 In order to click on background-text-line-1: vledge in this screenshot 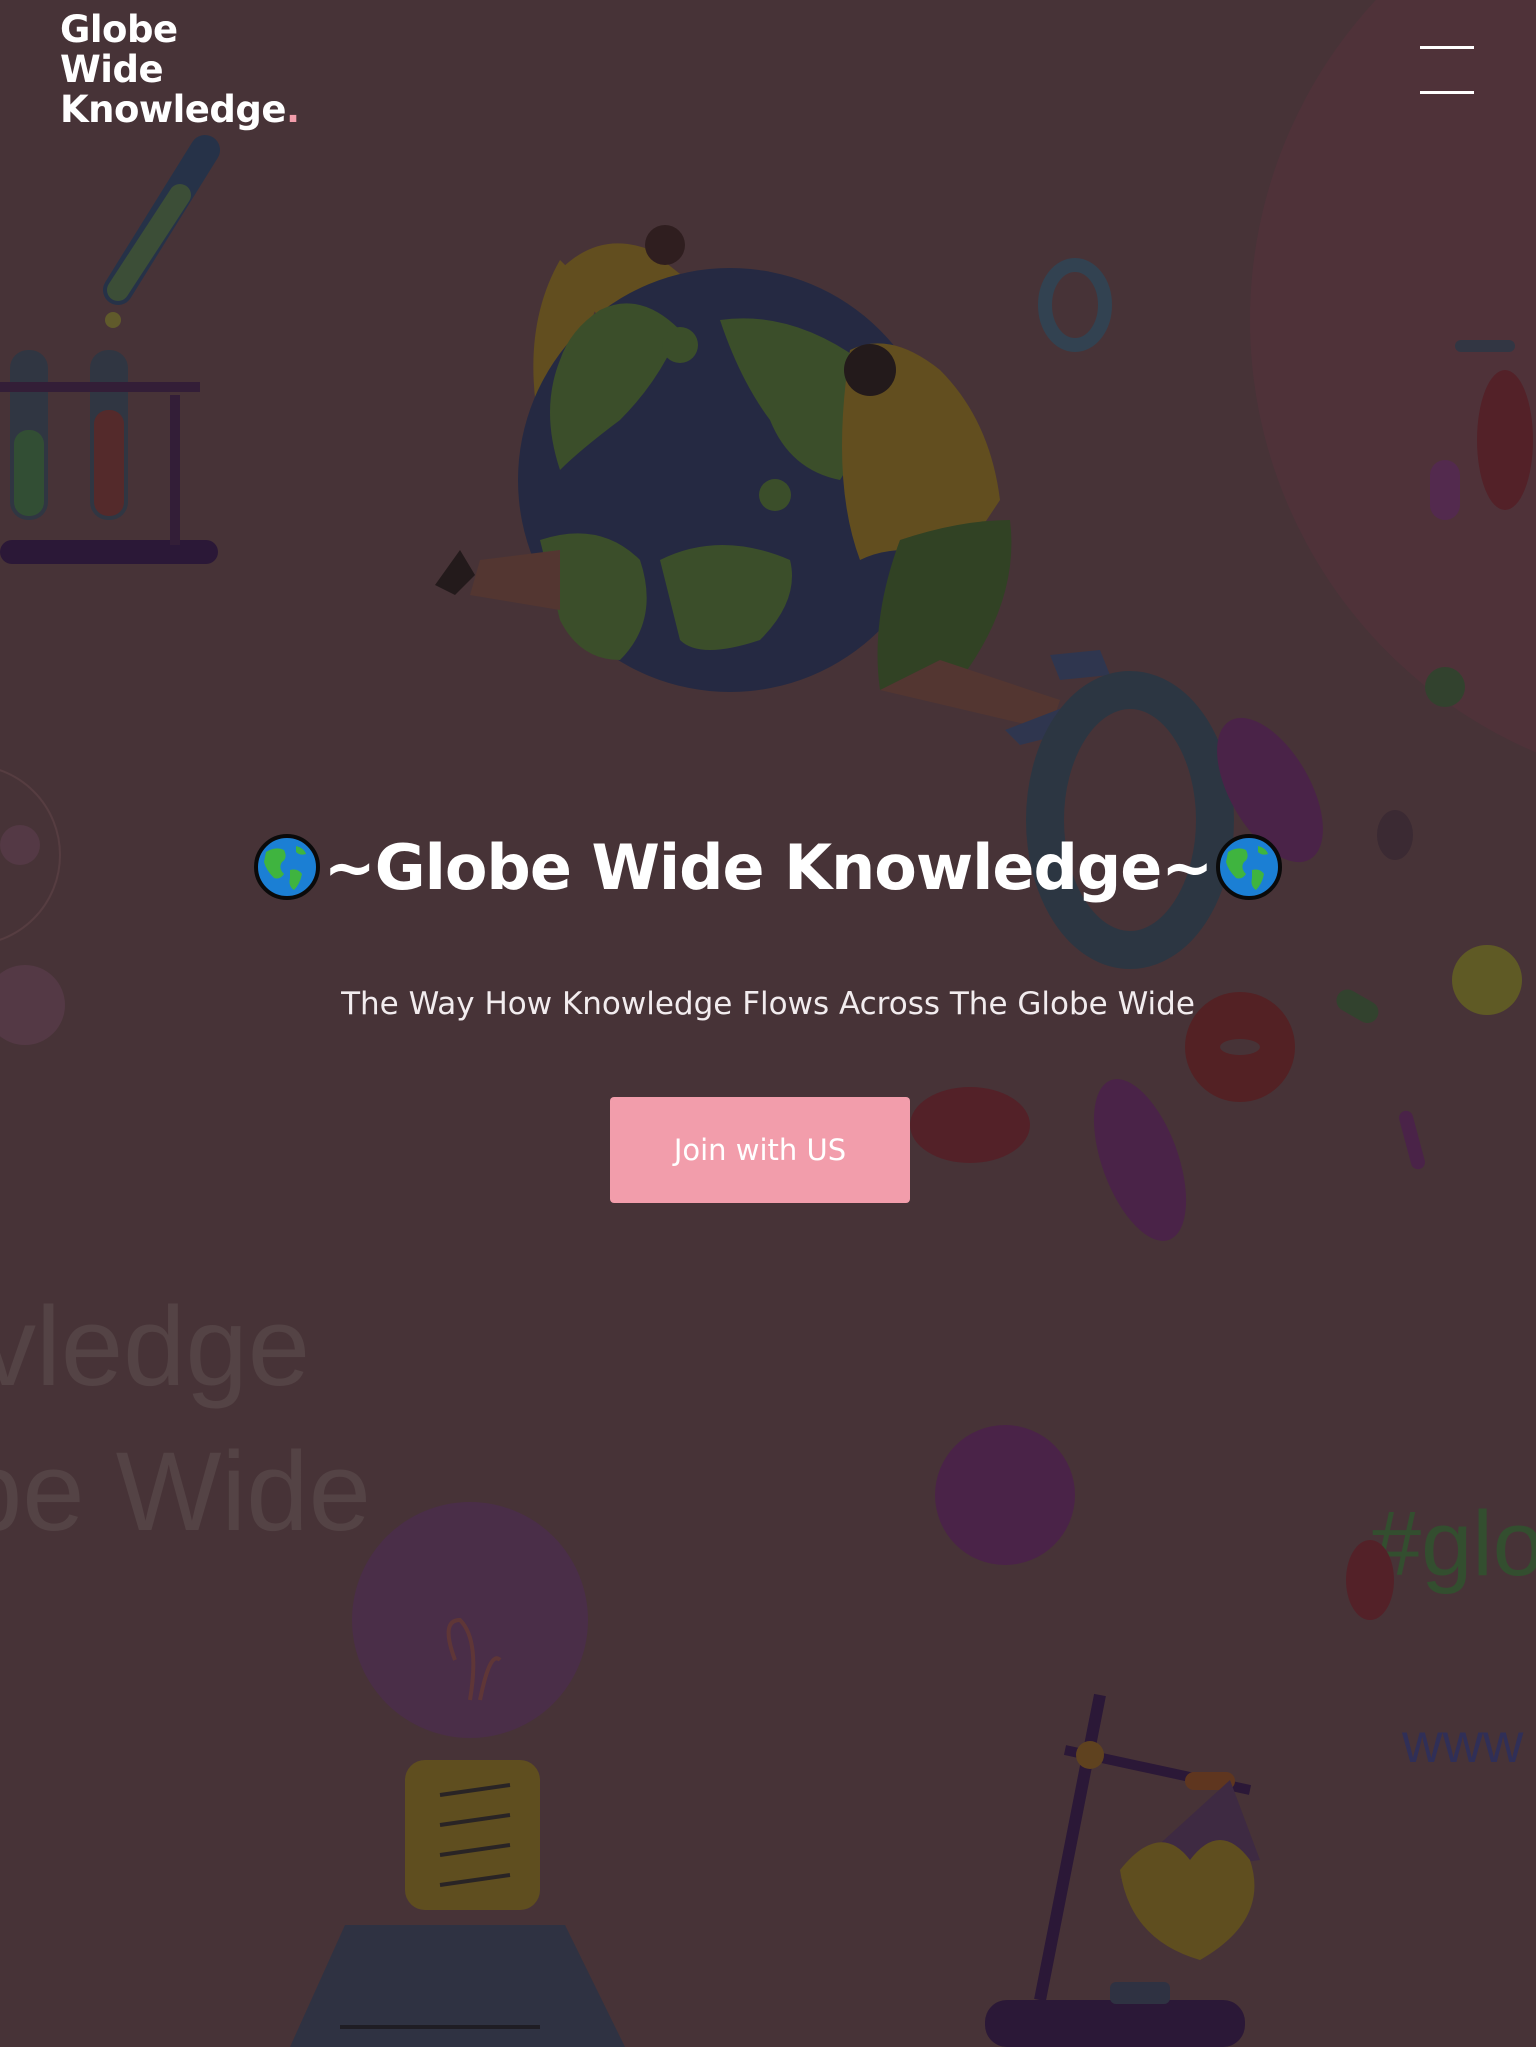, I will do `click(155, 1346)`.